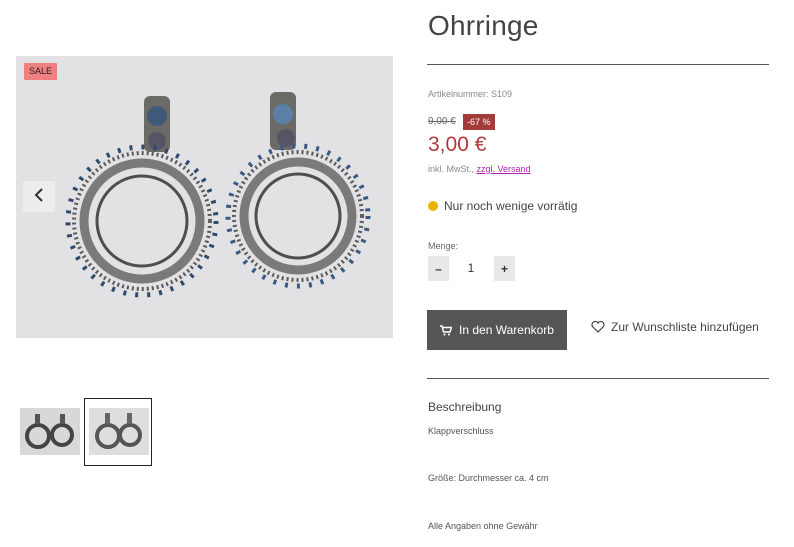 This screenshot has height=547, width=794. What do you see at coordinates (504, 169) in the screenshot?
I see `shipping-link: zzgl. Versand` at bounding box center [504, 169].